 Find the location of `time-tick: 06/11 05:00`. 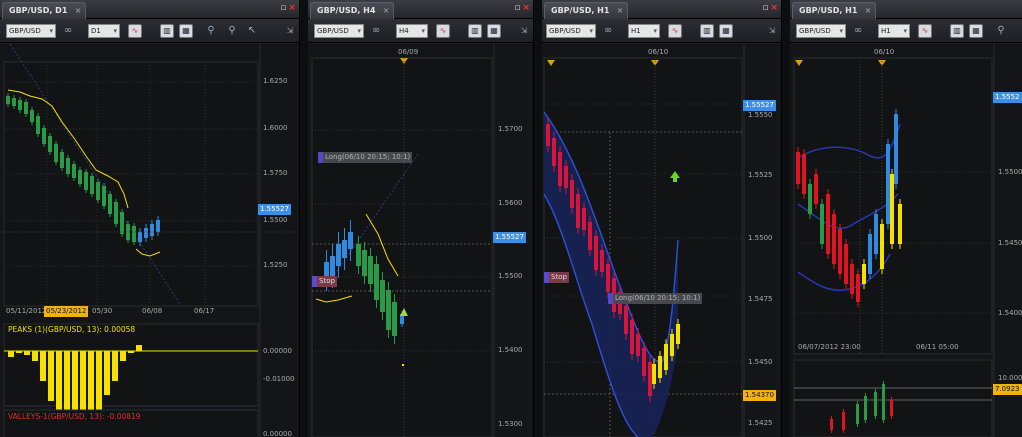

time-tick: 06/11 05:00 is located at coordinates (937, 347).